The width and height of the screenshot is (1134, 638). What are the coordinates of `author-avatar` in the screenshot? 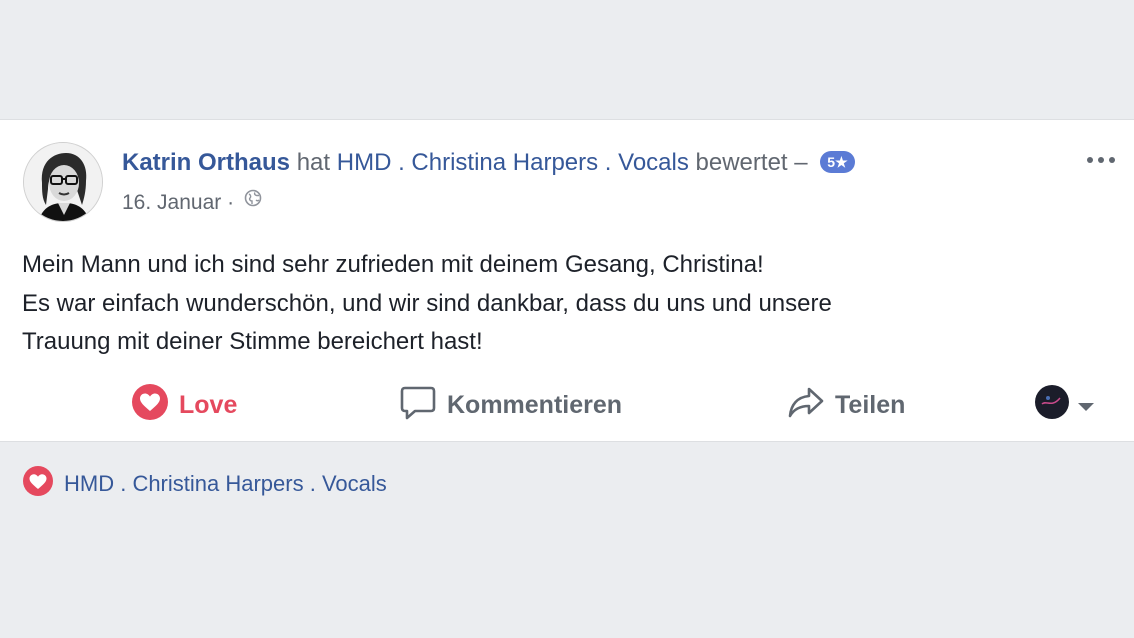 It's located at (63, 182).